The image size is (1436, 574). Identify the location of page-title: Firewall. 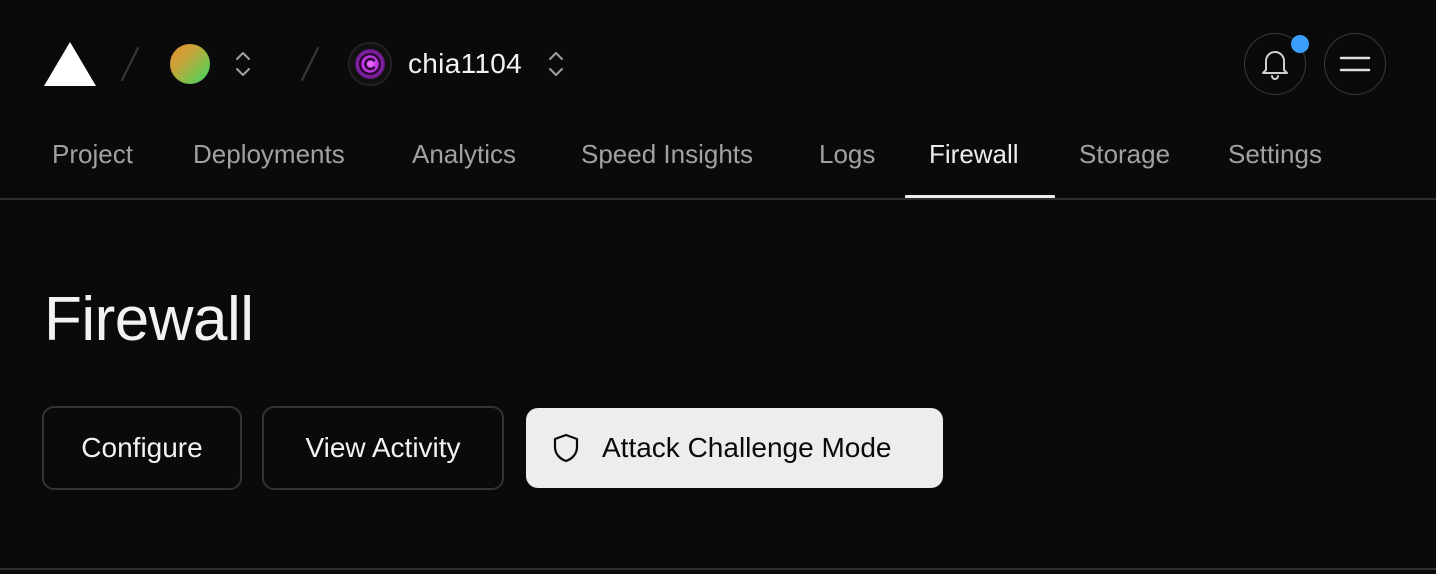
(149, 319).